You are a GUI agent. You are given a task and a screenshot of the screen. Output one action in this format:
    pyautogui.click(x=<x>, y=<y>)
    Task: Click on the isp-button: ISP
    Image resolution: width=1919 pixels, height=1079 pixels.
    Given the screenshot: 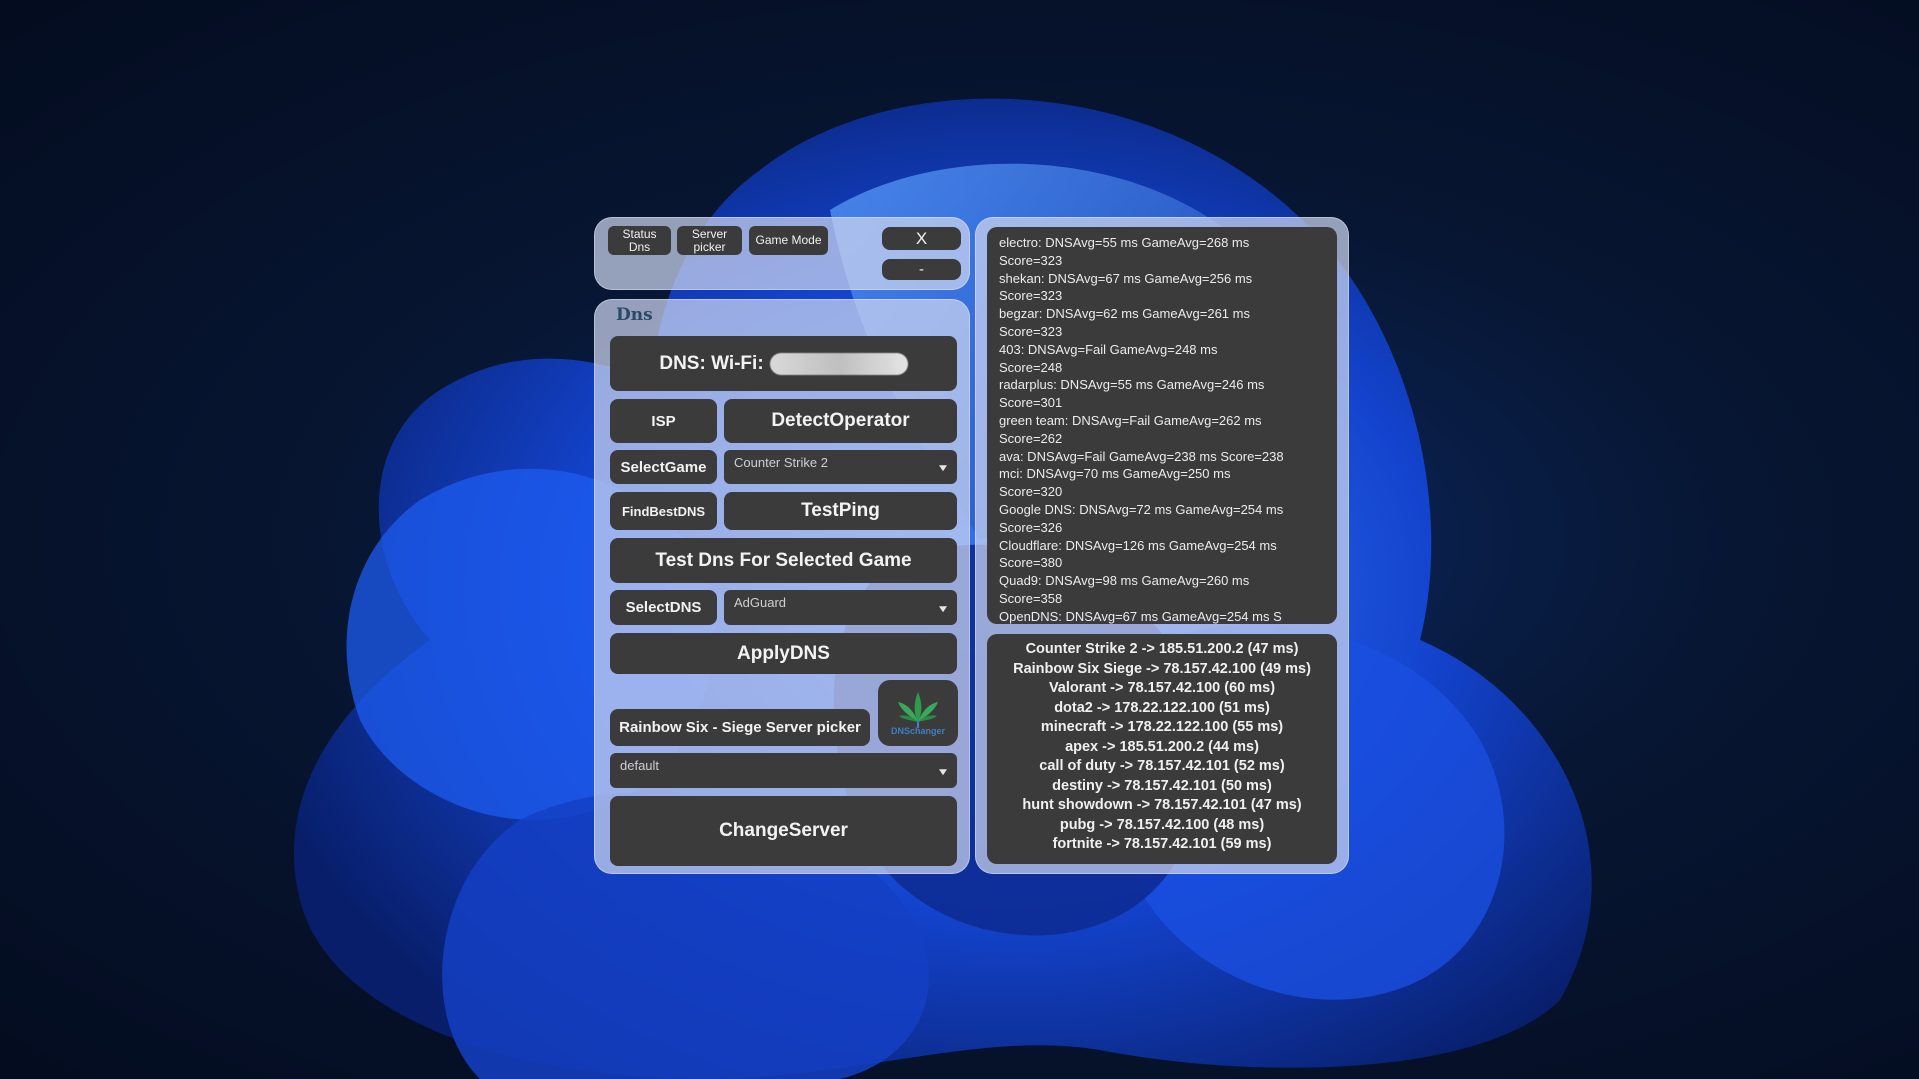 What is the action you would take?
    pyautogui.click(x=663, y=421)
    